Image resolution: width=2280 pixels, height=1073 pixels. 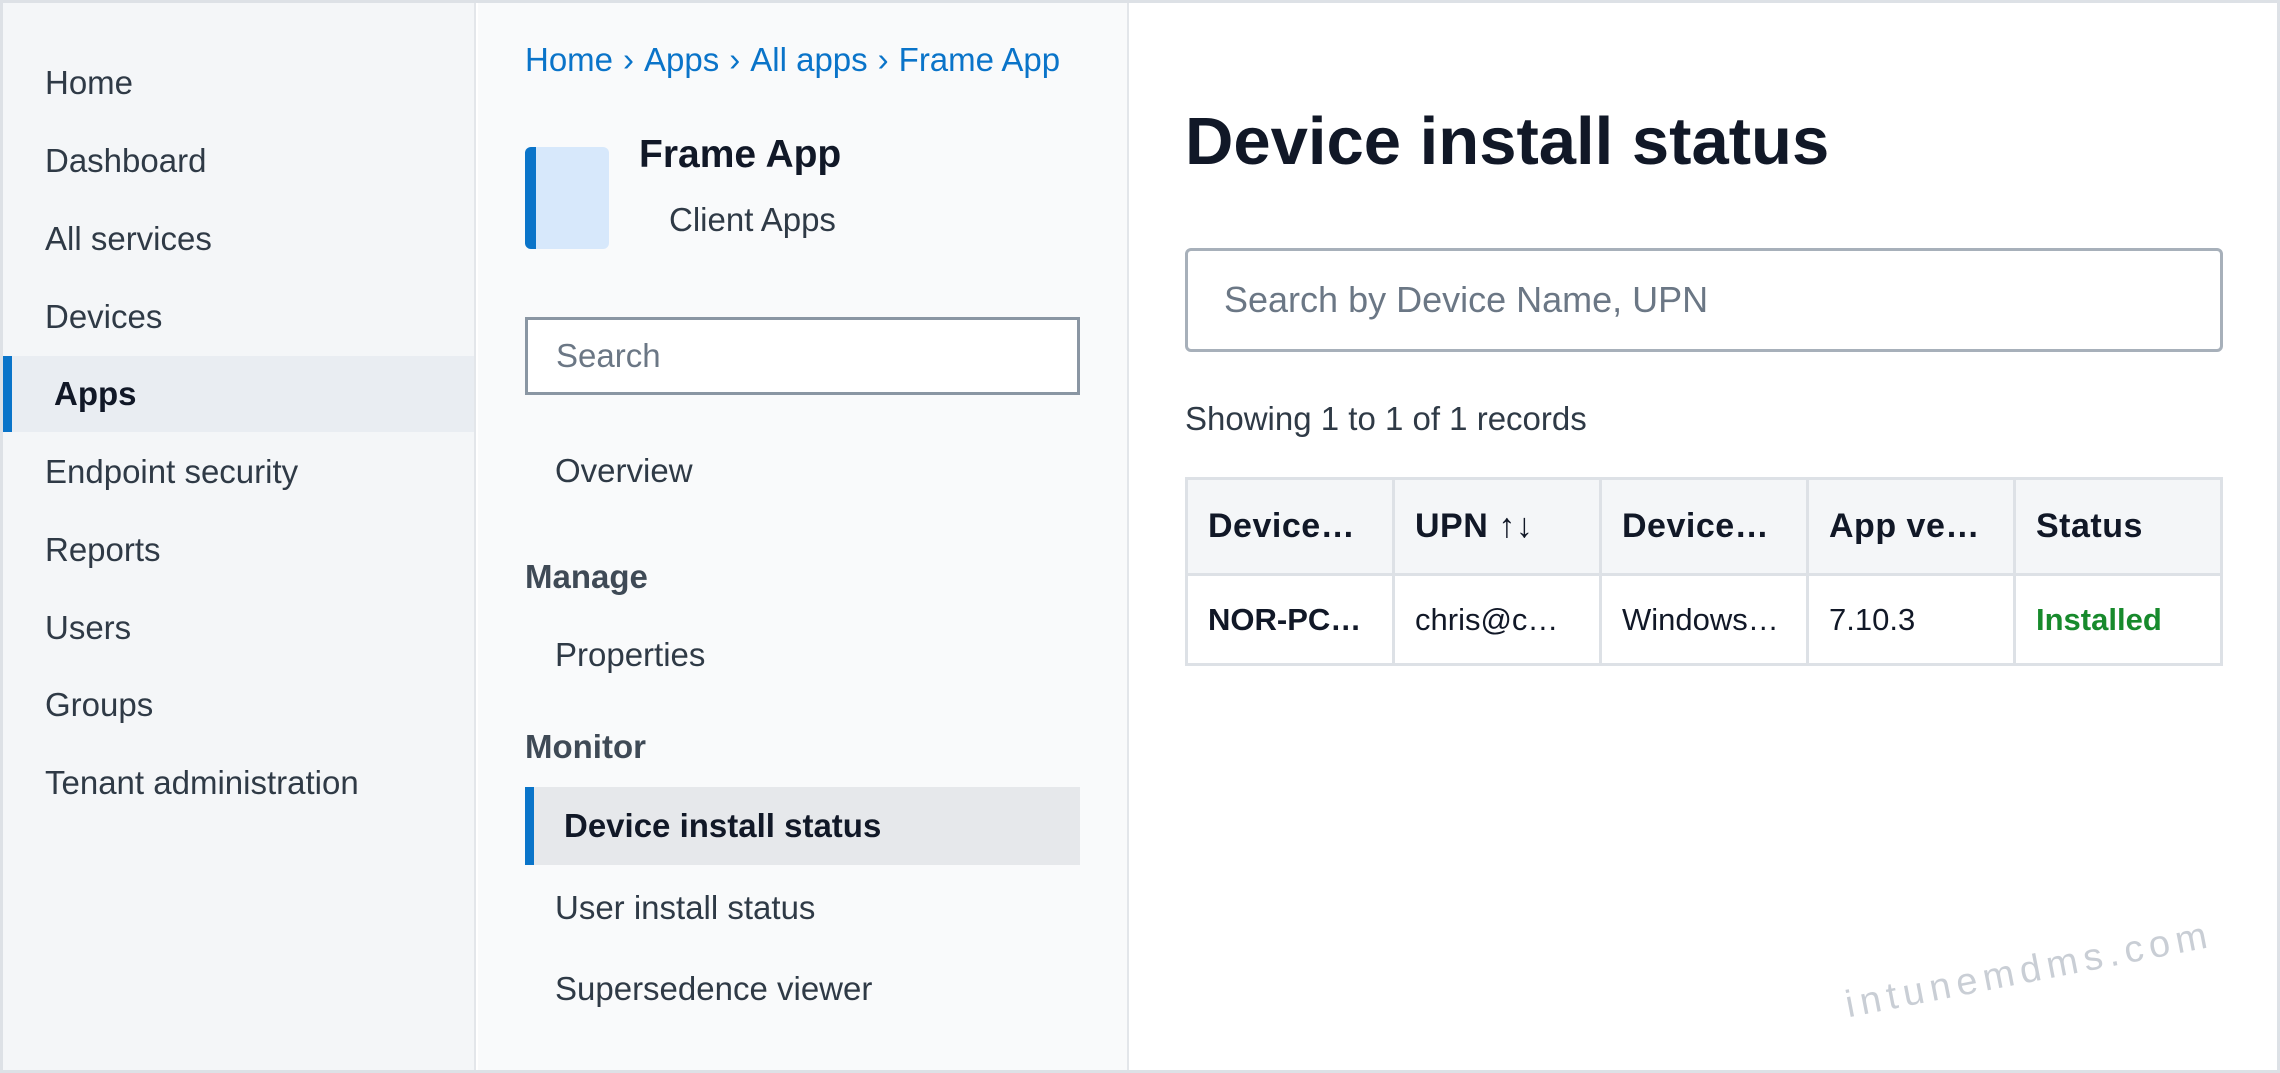 What do you see at coordinates (1497, 526) in the screenshot?
I see `column-header-upn: UPN ↑↓` at bounding box center [1497, 526].